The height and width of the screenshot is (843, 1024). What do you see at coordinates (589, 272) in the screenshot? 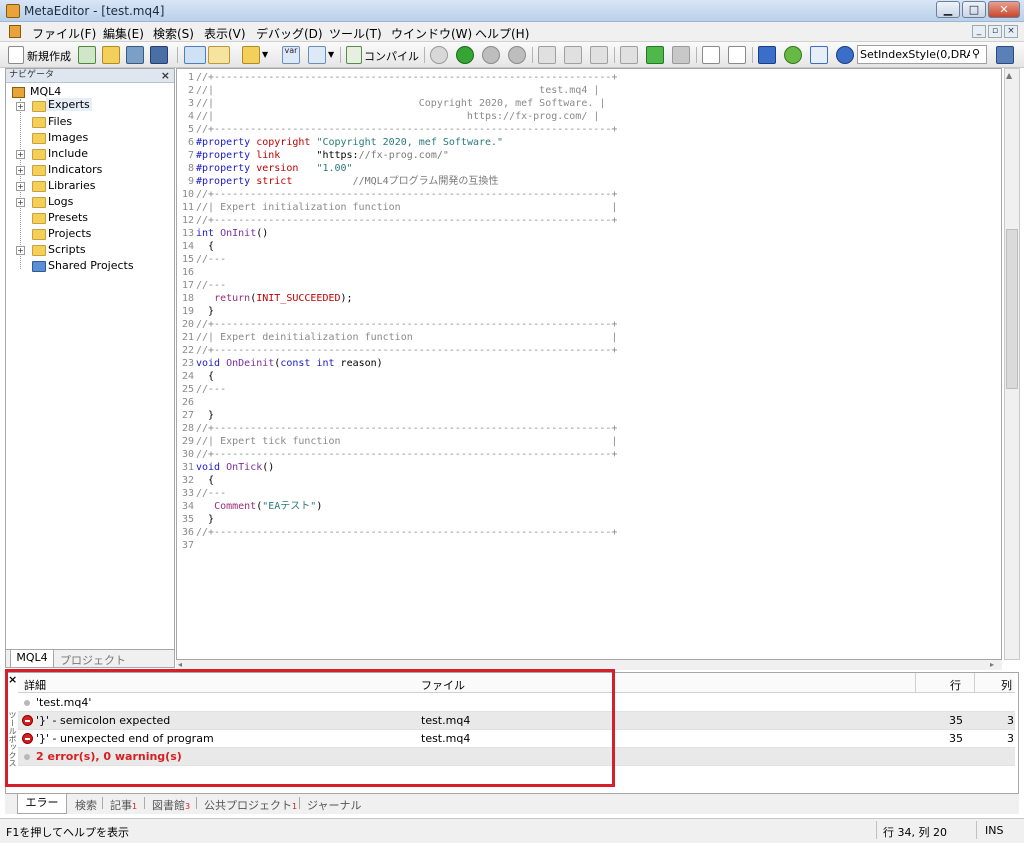
I see `code-line: 16` at bounding box center [589, 272].